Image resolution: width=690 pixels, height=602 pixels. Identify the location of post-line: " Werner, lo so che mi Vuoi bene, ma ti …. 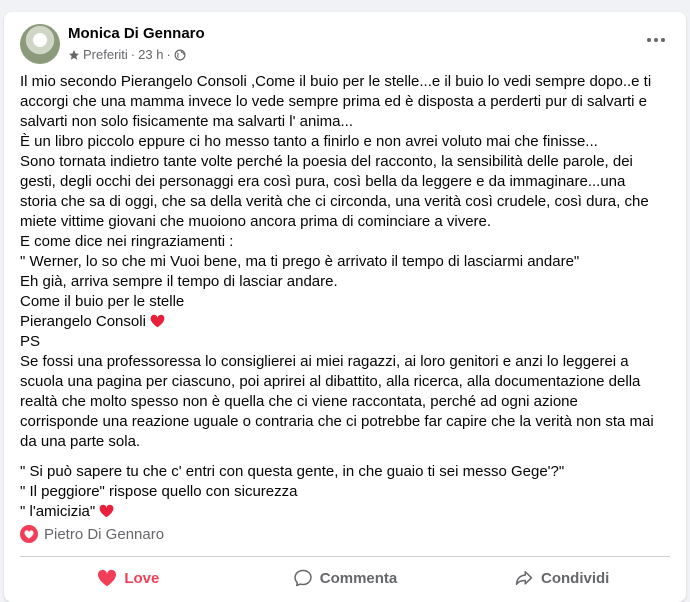
(300, 261).